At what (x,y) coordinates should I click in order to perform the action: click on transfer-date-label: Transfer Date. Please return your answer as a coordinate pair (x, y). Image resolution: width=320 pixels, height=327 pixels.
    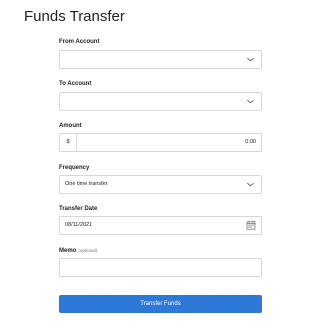
    Looking at the image, I should click on (78, 209).